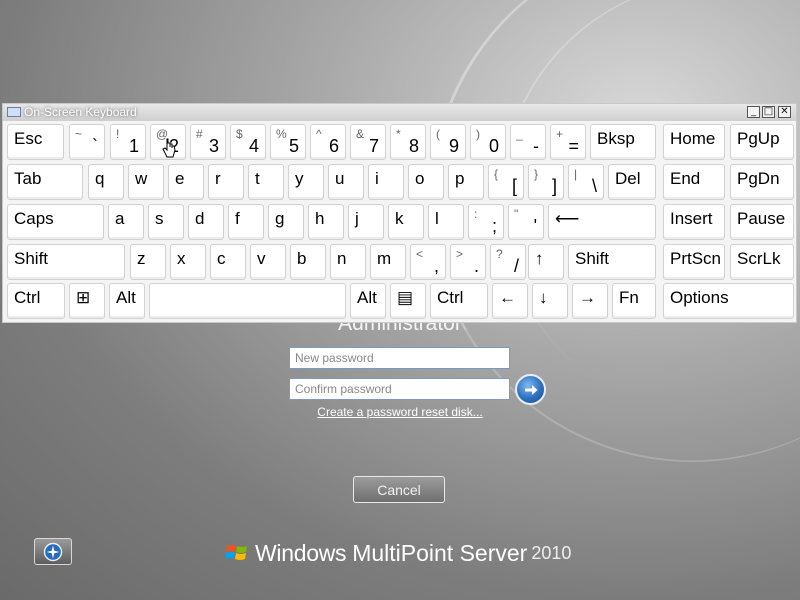  What do you see at coordinates (188, 262) in the screenshot?
I see `key-x: x` at bounding box center [188, 262].